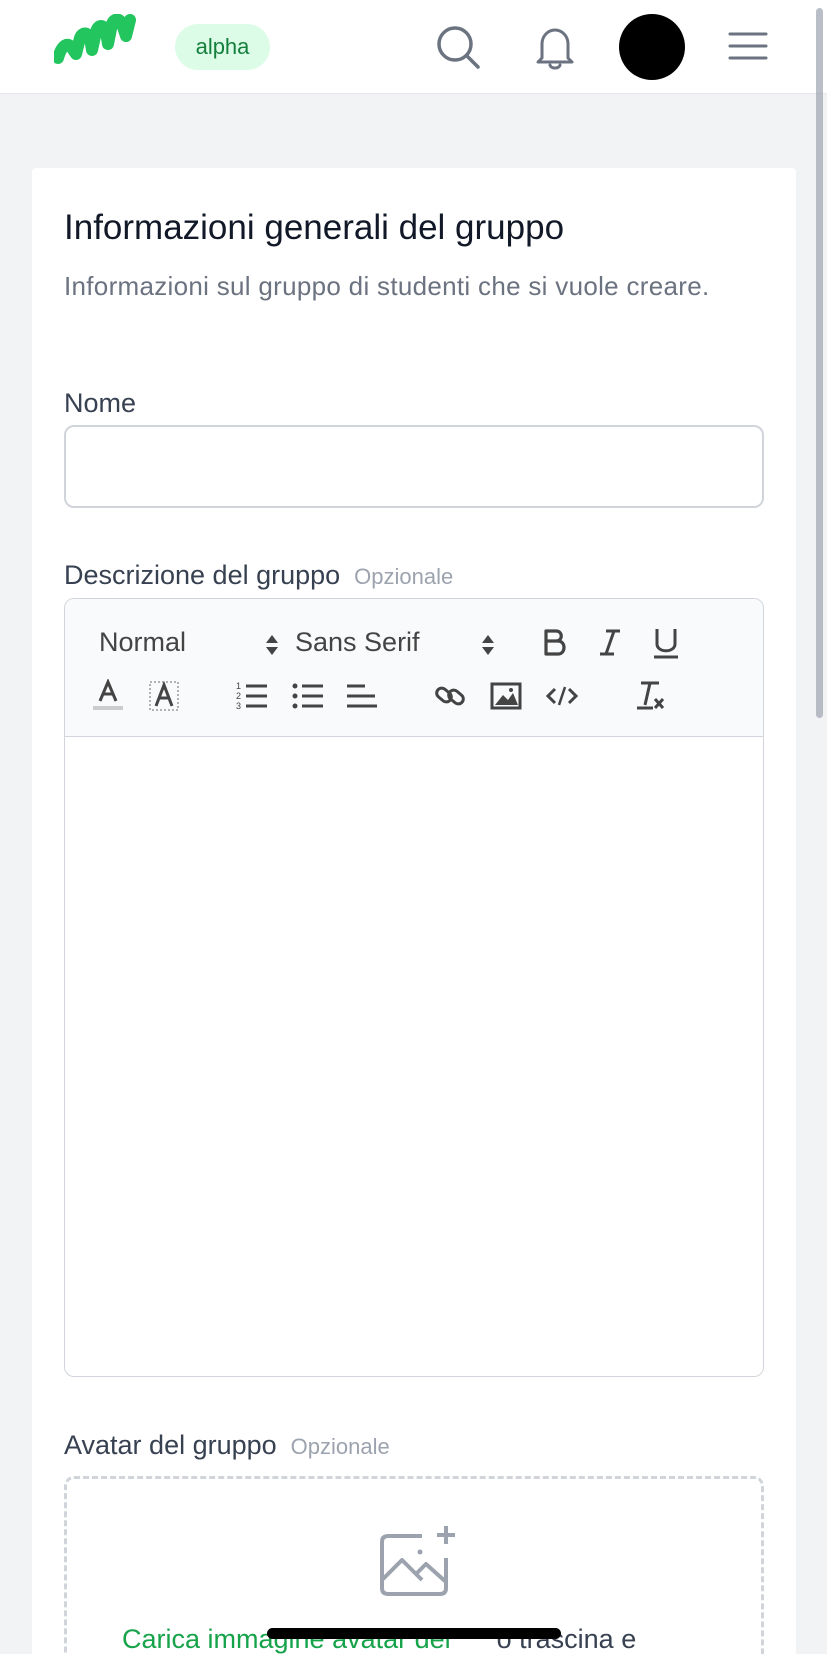 This screenshot has height=1654, width=827. Describe the element at coordinates (417, 1561) in the screenshot. I see `photo-add-icon` at that location.